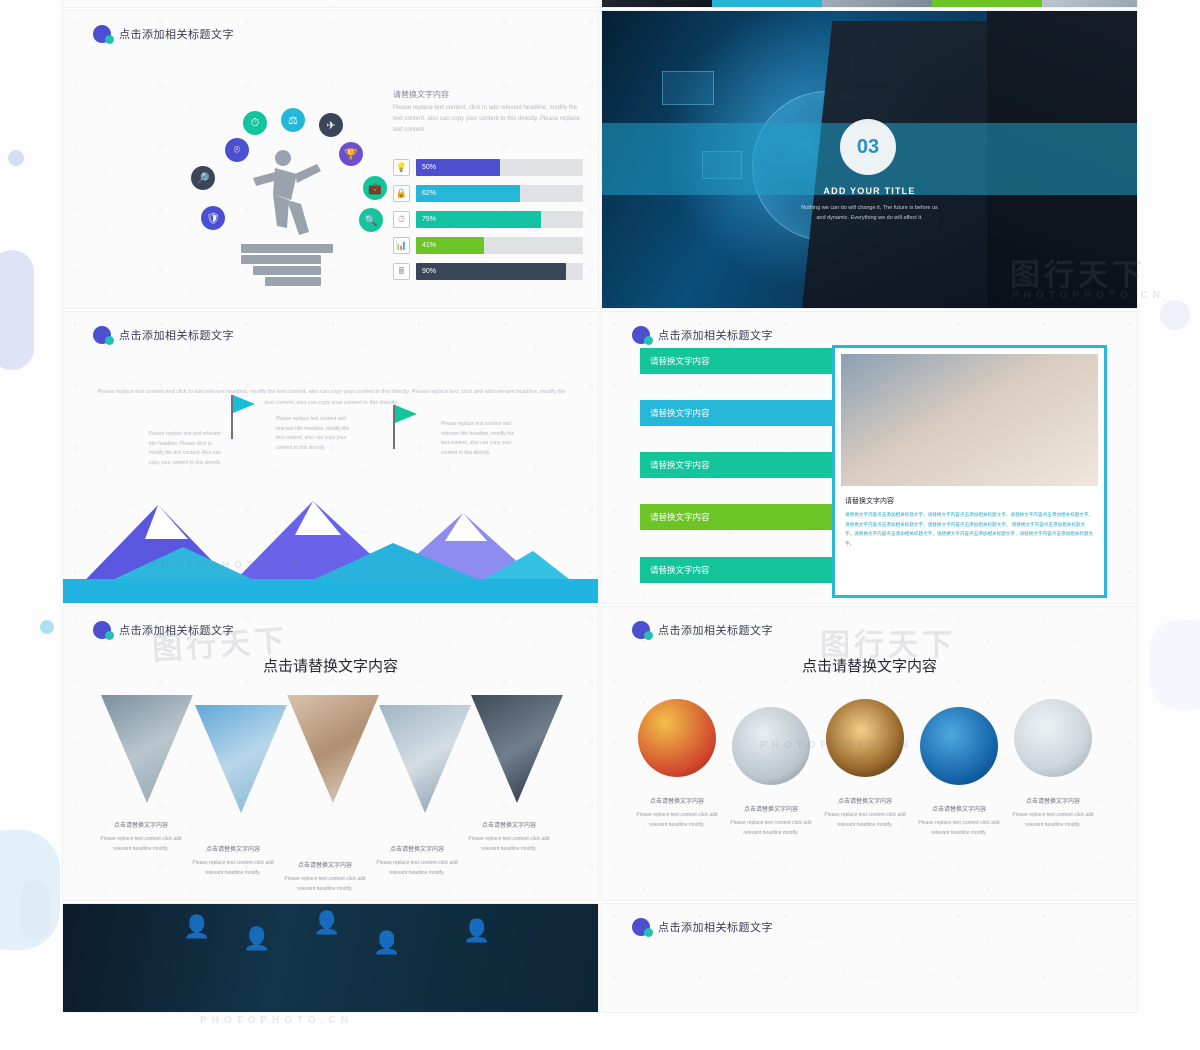 Image resolution: width=1200 pixels, height=1050 pixels. I want to click on slide-bottom-right: 点击添加相关标题文字, so click(869, 958).